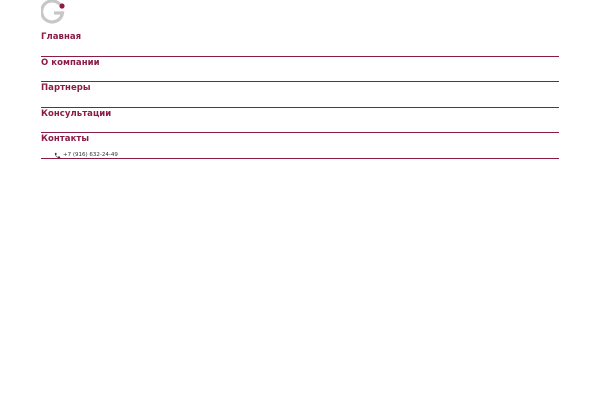 Image resolution: width=600 pixels, height=400 pixels. I want to click on nav-item-label: Контакты, so click(65, 139).